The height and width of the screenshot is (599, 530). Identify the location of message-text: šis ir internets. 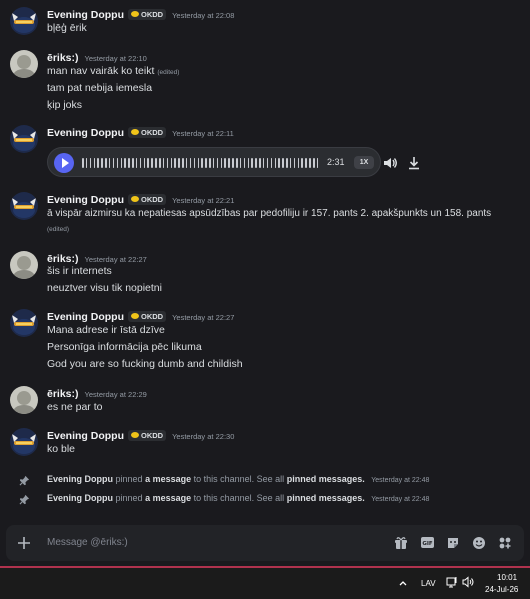
(79, 271).